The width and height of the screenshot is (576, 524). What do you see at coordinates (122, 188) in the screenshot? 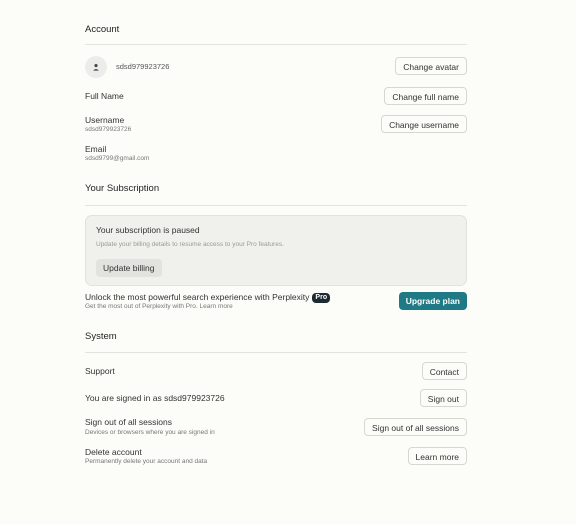
I see `subscription-heading: Your Subscription` at bounding box center [122, 188].